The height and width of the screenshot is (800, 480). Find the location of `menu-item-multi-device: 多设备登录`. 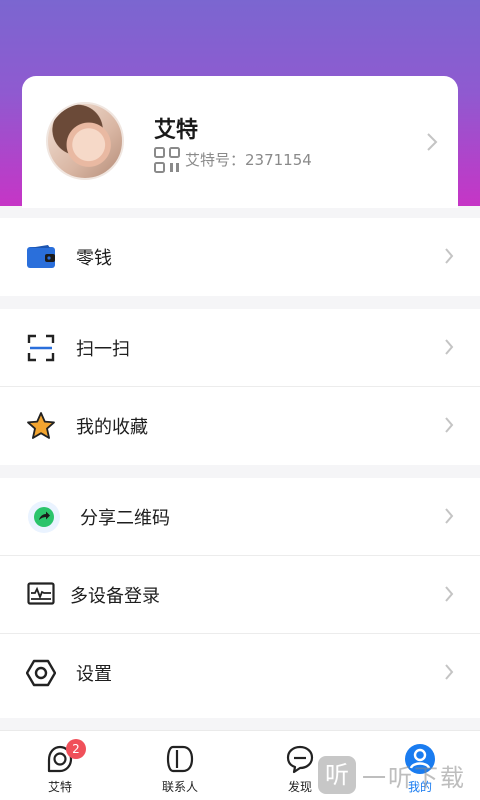

menu-item-multi-device: 多设备登录 is located at coordinates (240, 595).